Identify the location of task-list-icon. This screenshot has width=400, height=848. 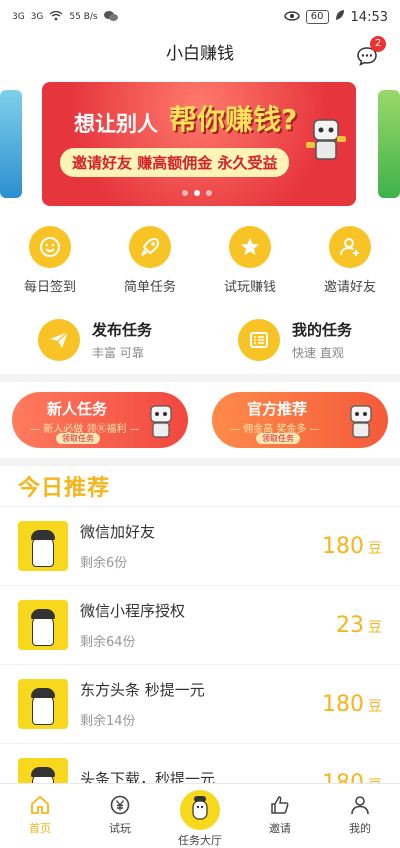
(259, 340).